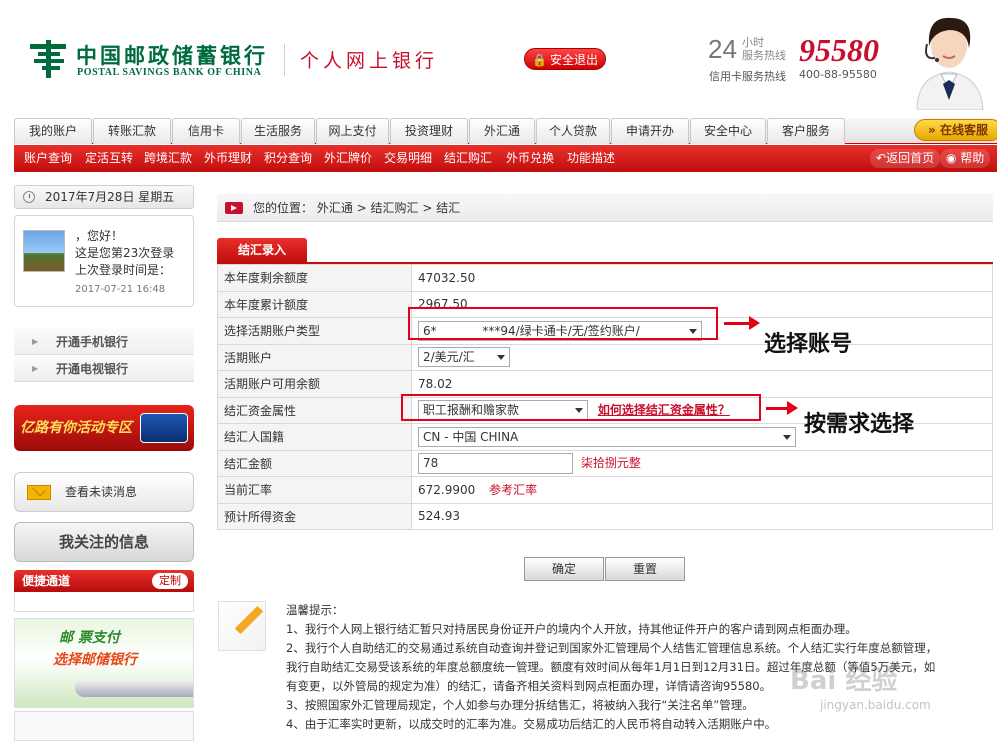 The width and height of the screenshot is (997, 741). Describe the element at coordinates (169, 72) in the screenshot. I see `bank-name-en: POSTAL SAVINGS BANK OF CHINA` at that location.